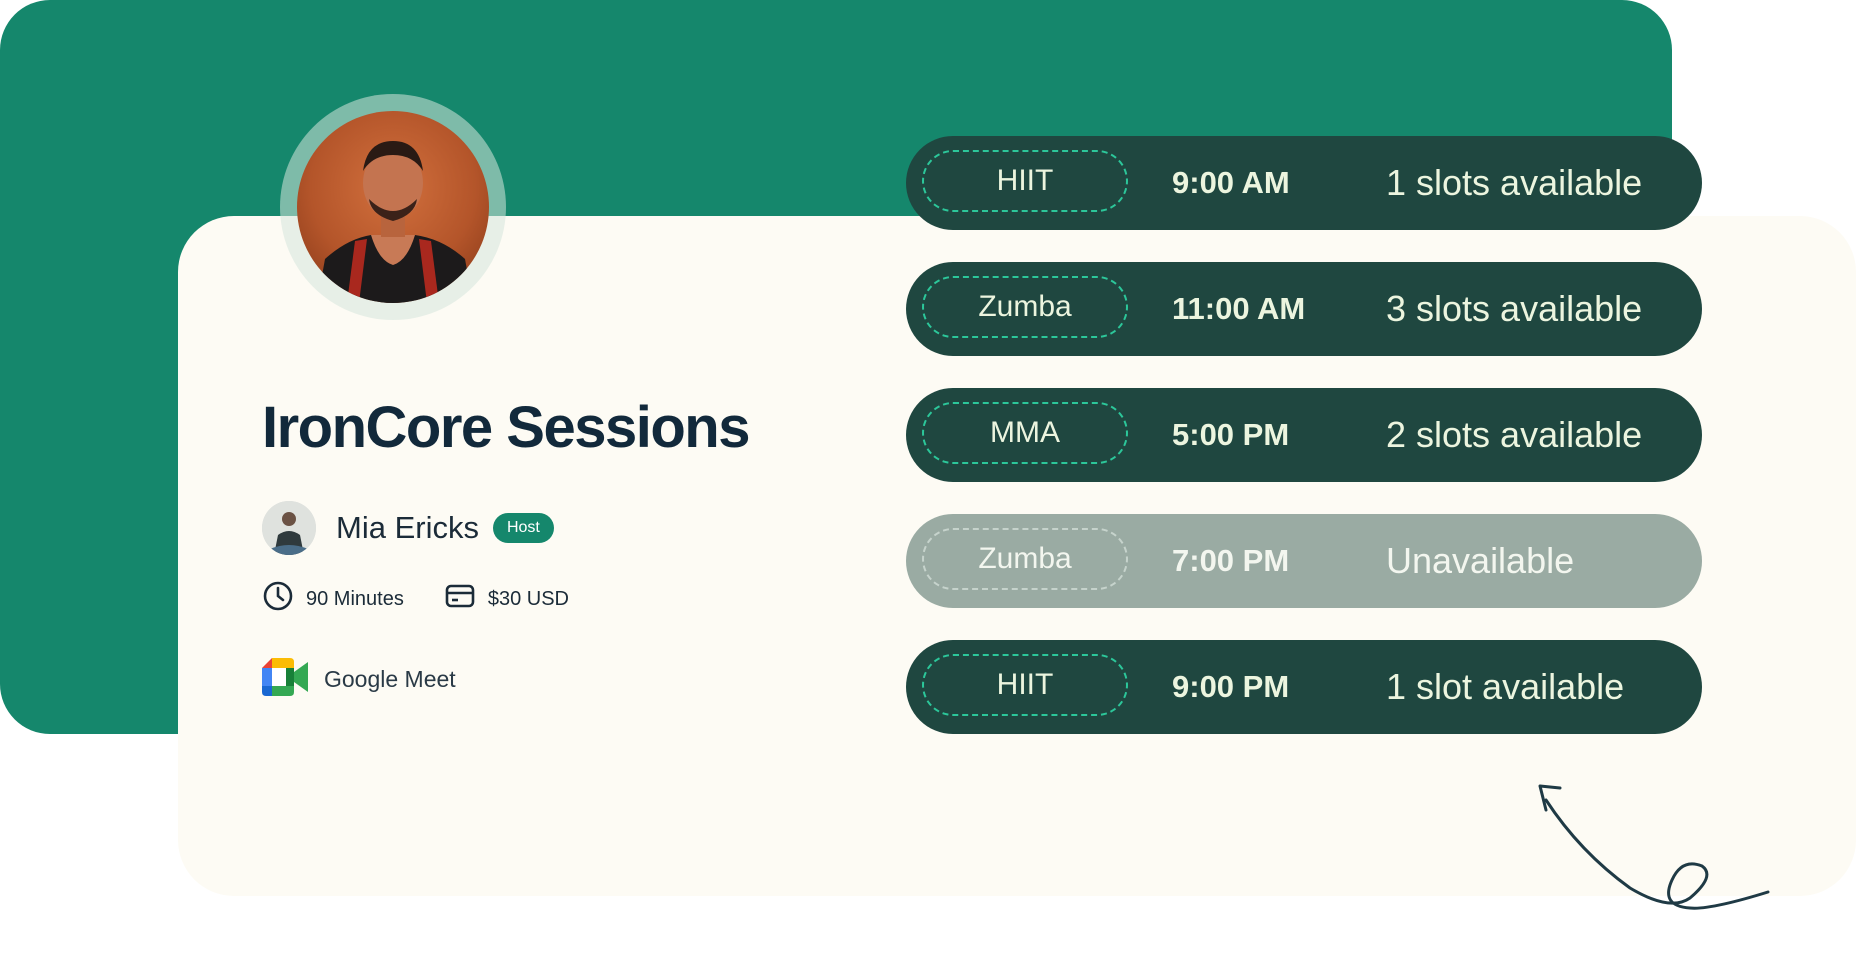  What do you see at coordinates (1480, 560) in the screenshot?
I see `slot-availability: Unavailable` at bounding box center [1480, 560].